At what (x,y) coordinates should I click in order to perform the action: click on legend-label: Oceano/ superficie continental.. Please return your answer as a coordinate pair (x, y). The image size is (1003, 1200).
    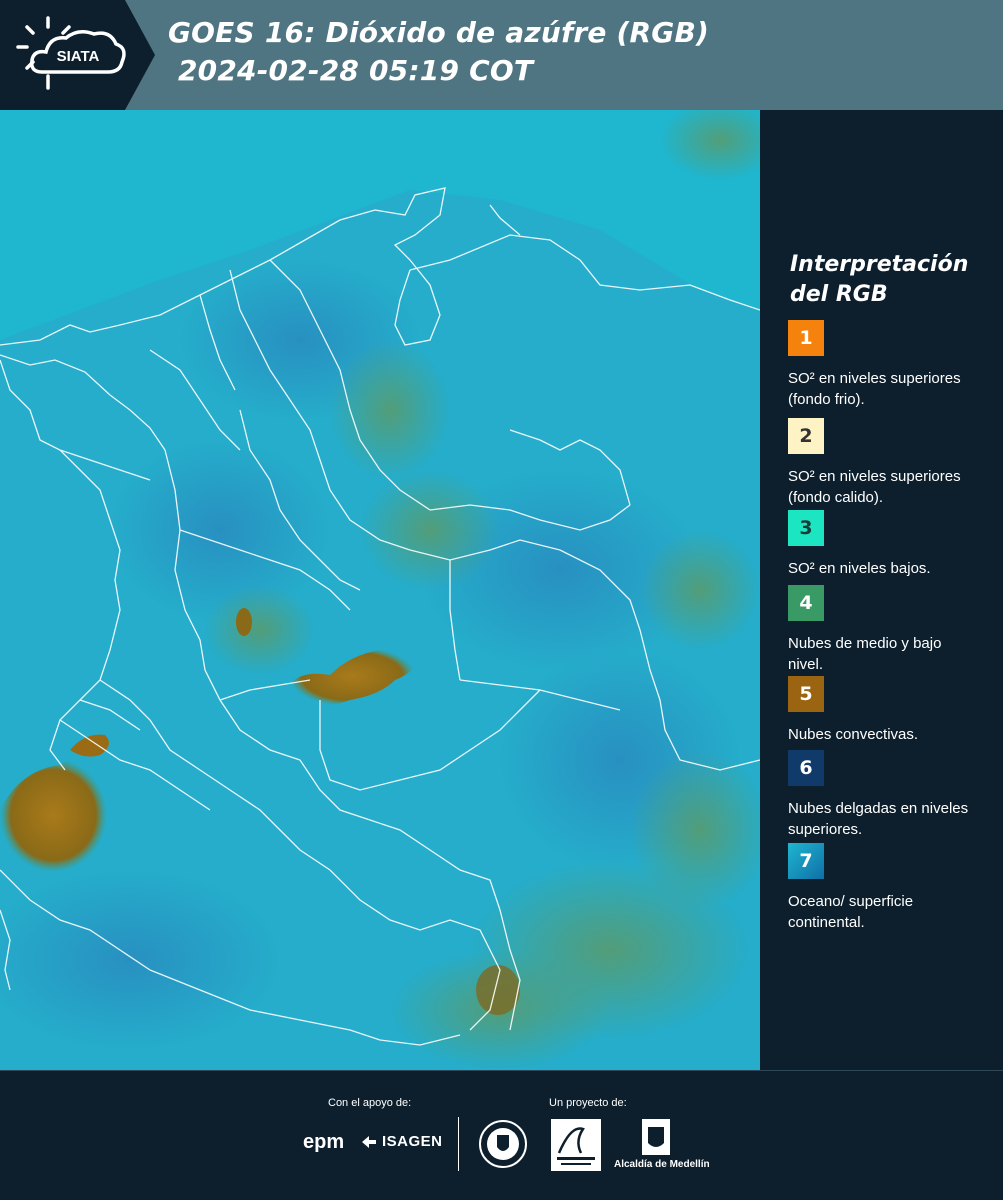
    Looking at the image, I should click on (851, 912).